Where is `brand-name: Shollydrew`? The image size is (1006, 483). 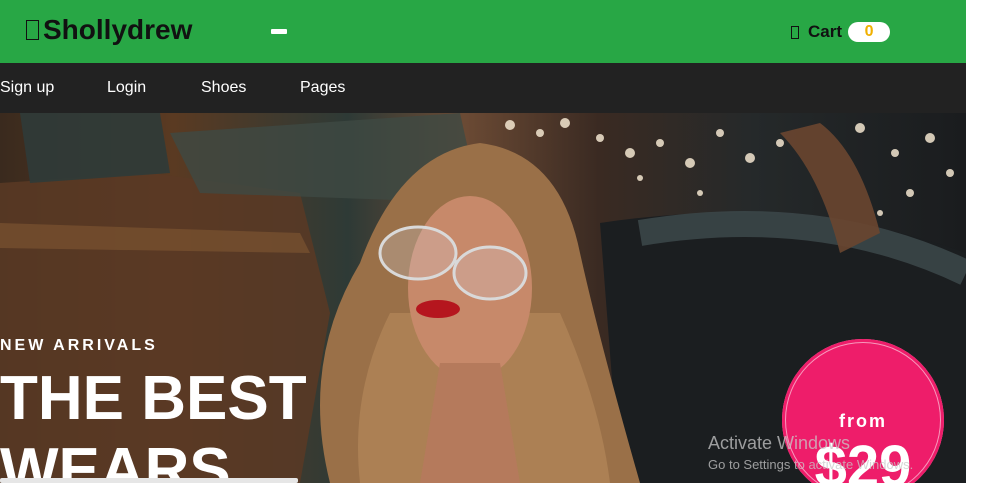 brand-name: Shollydrew is located at coordinates (118, 29).